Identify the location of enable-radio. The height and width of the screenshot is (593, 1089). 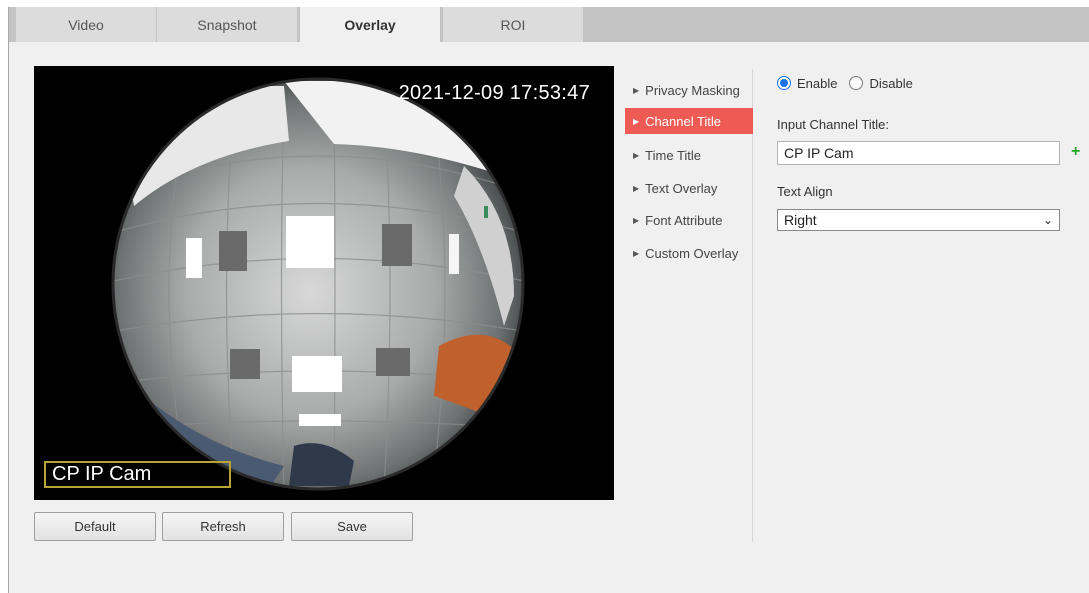
(784, 83).